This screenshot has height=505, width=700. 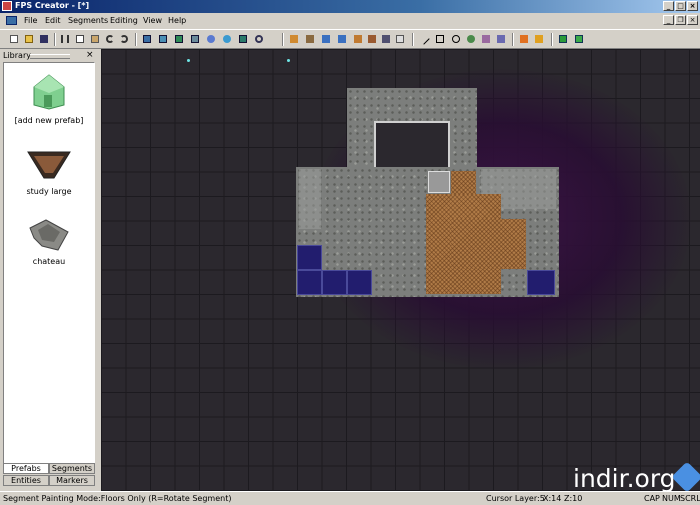 What do you see at coordinates (65, 39) in the screenshot?
I see `cut-icon` at bounding box center [65, 39].